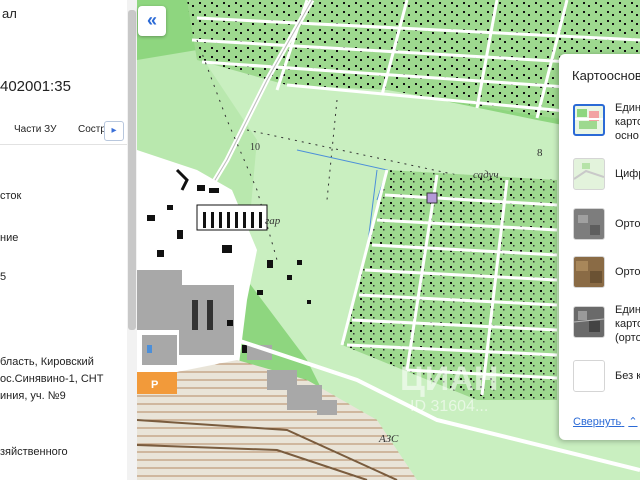 Image resolution: width=640 pixels, height=480 pixels. I want to click on map-scheme-icon, so click(589, 120).